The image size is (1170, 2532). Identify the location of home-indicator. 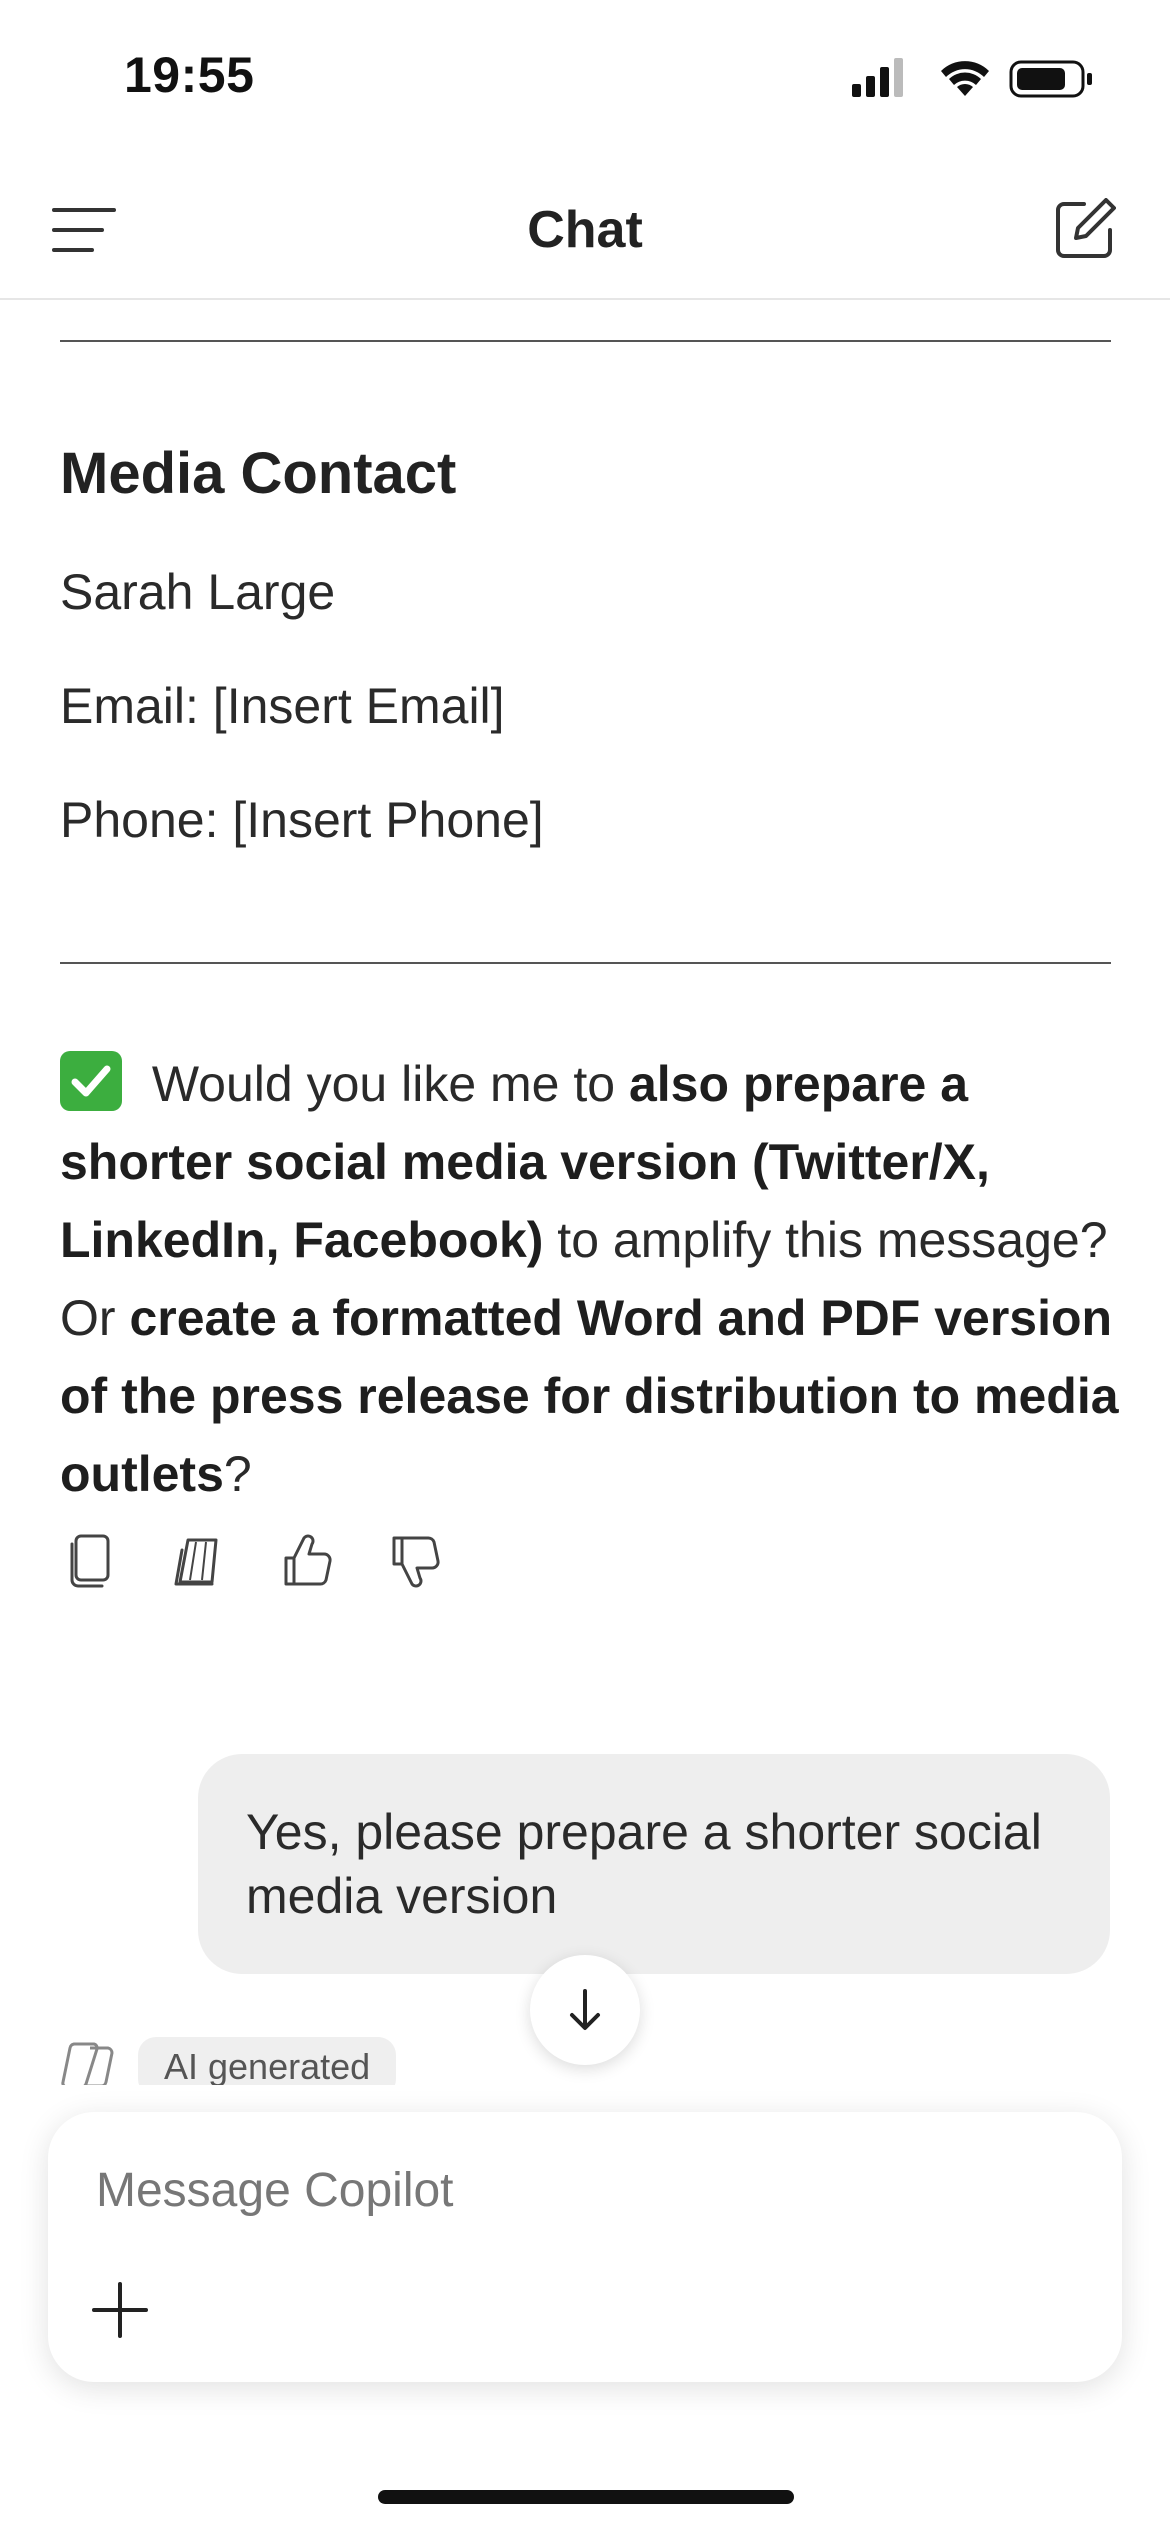
(586, 2497).